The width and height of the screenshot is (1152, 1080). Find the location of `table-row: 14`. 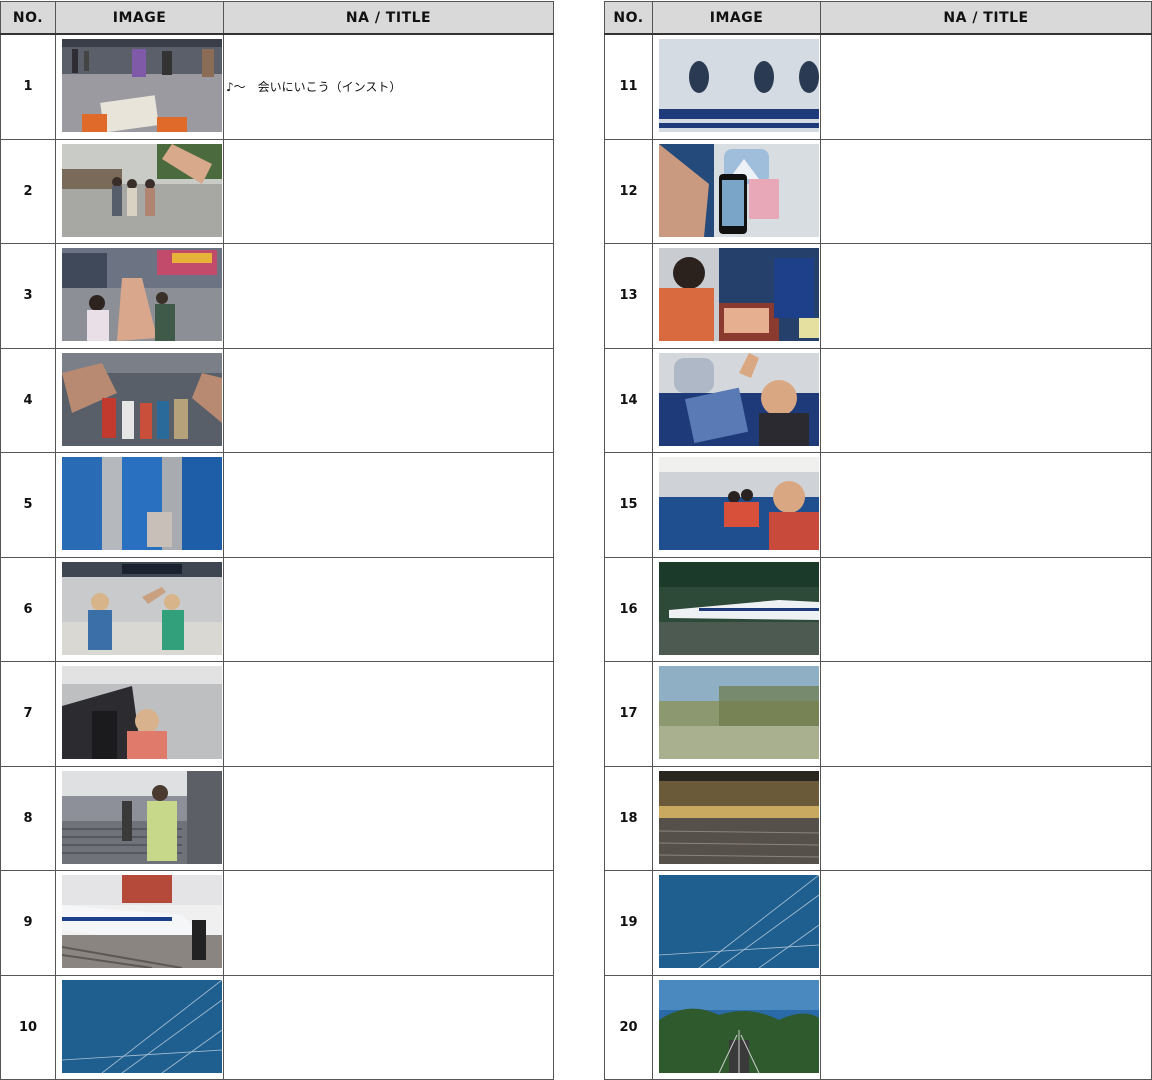

table-row: 14 is located at coordinates (878, 400).